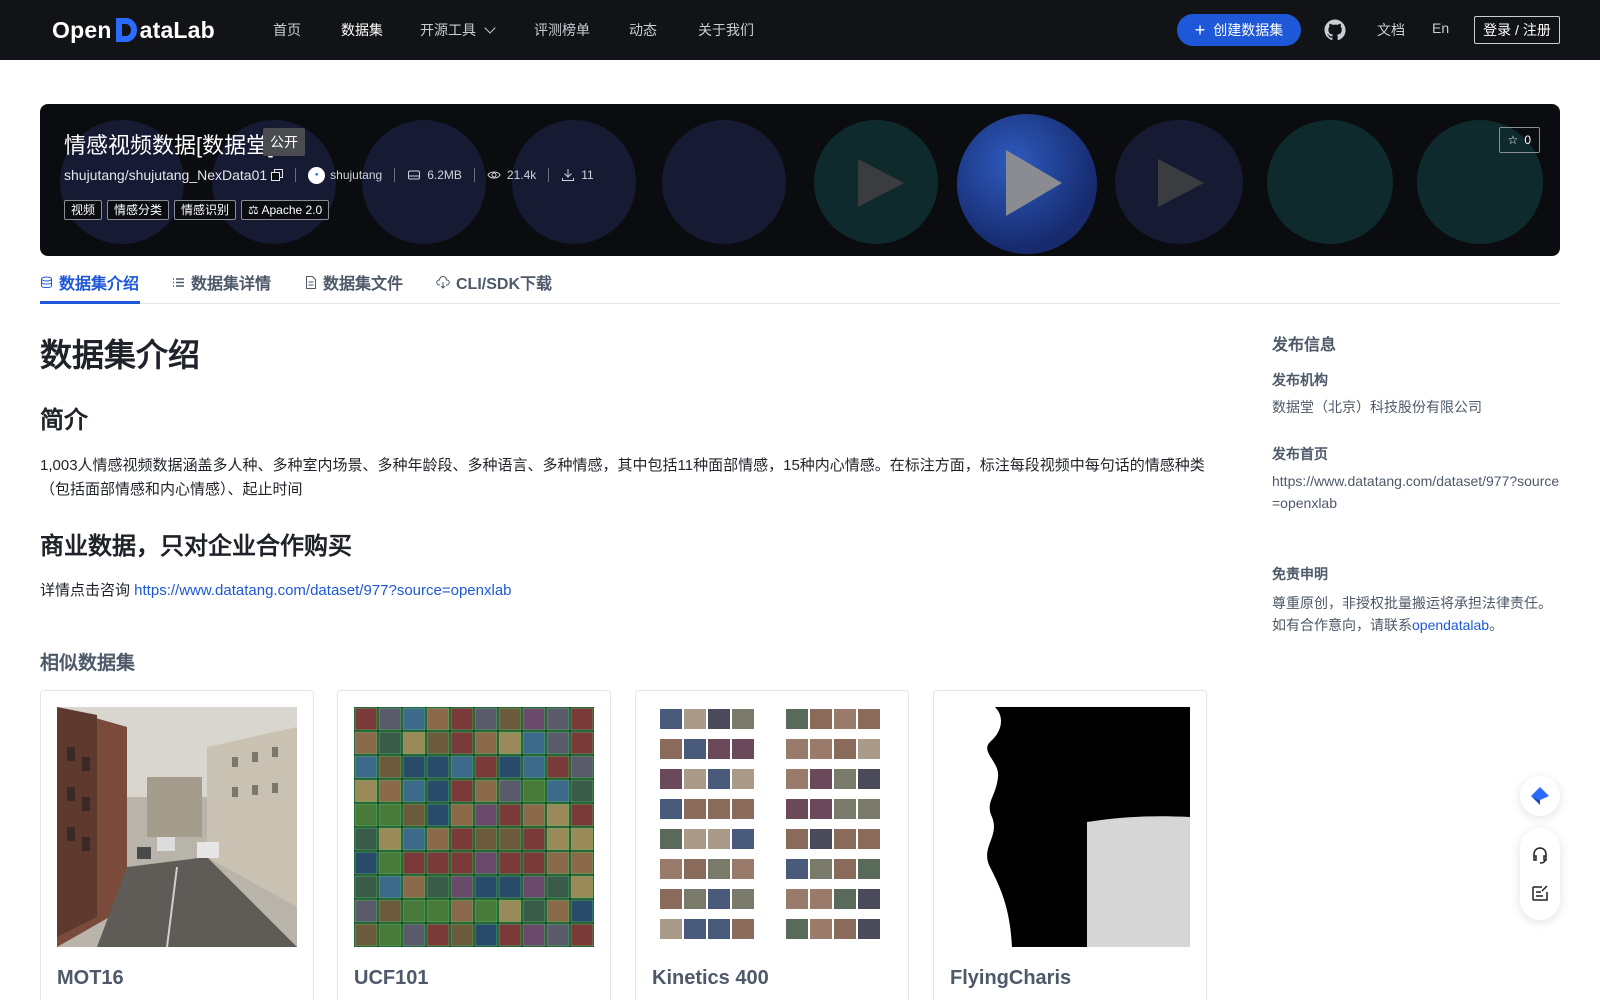  Describe the element at coordinates (205, 210) in the screenshot. I see `tag-chip: 情感识别` at that location.